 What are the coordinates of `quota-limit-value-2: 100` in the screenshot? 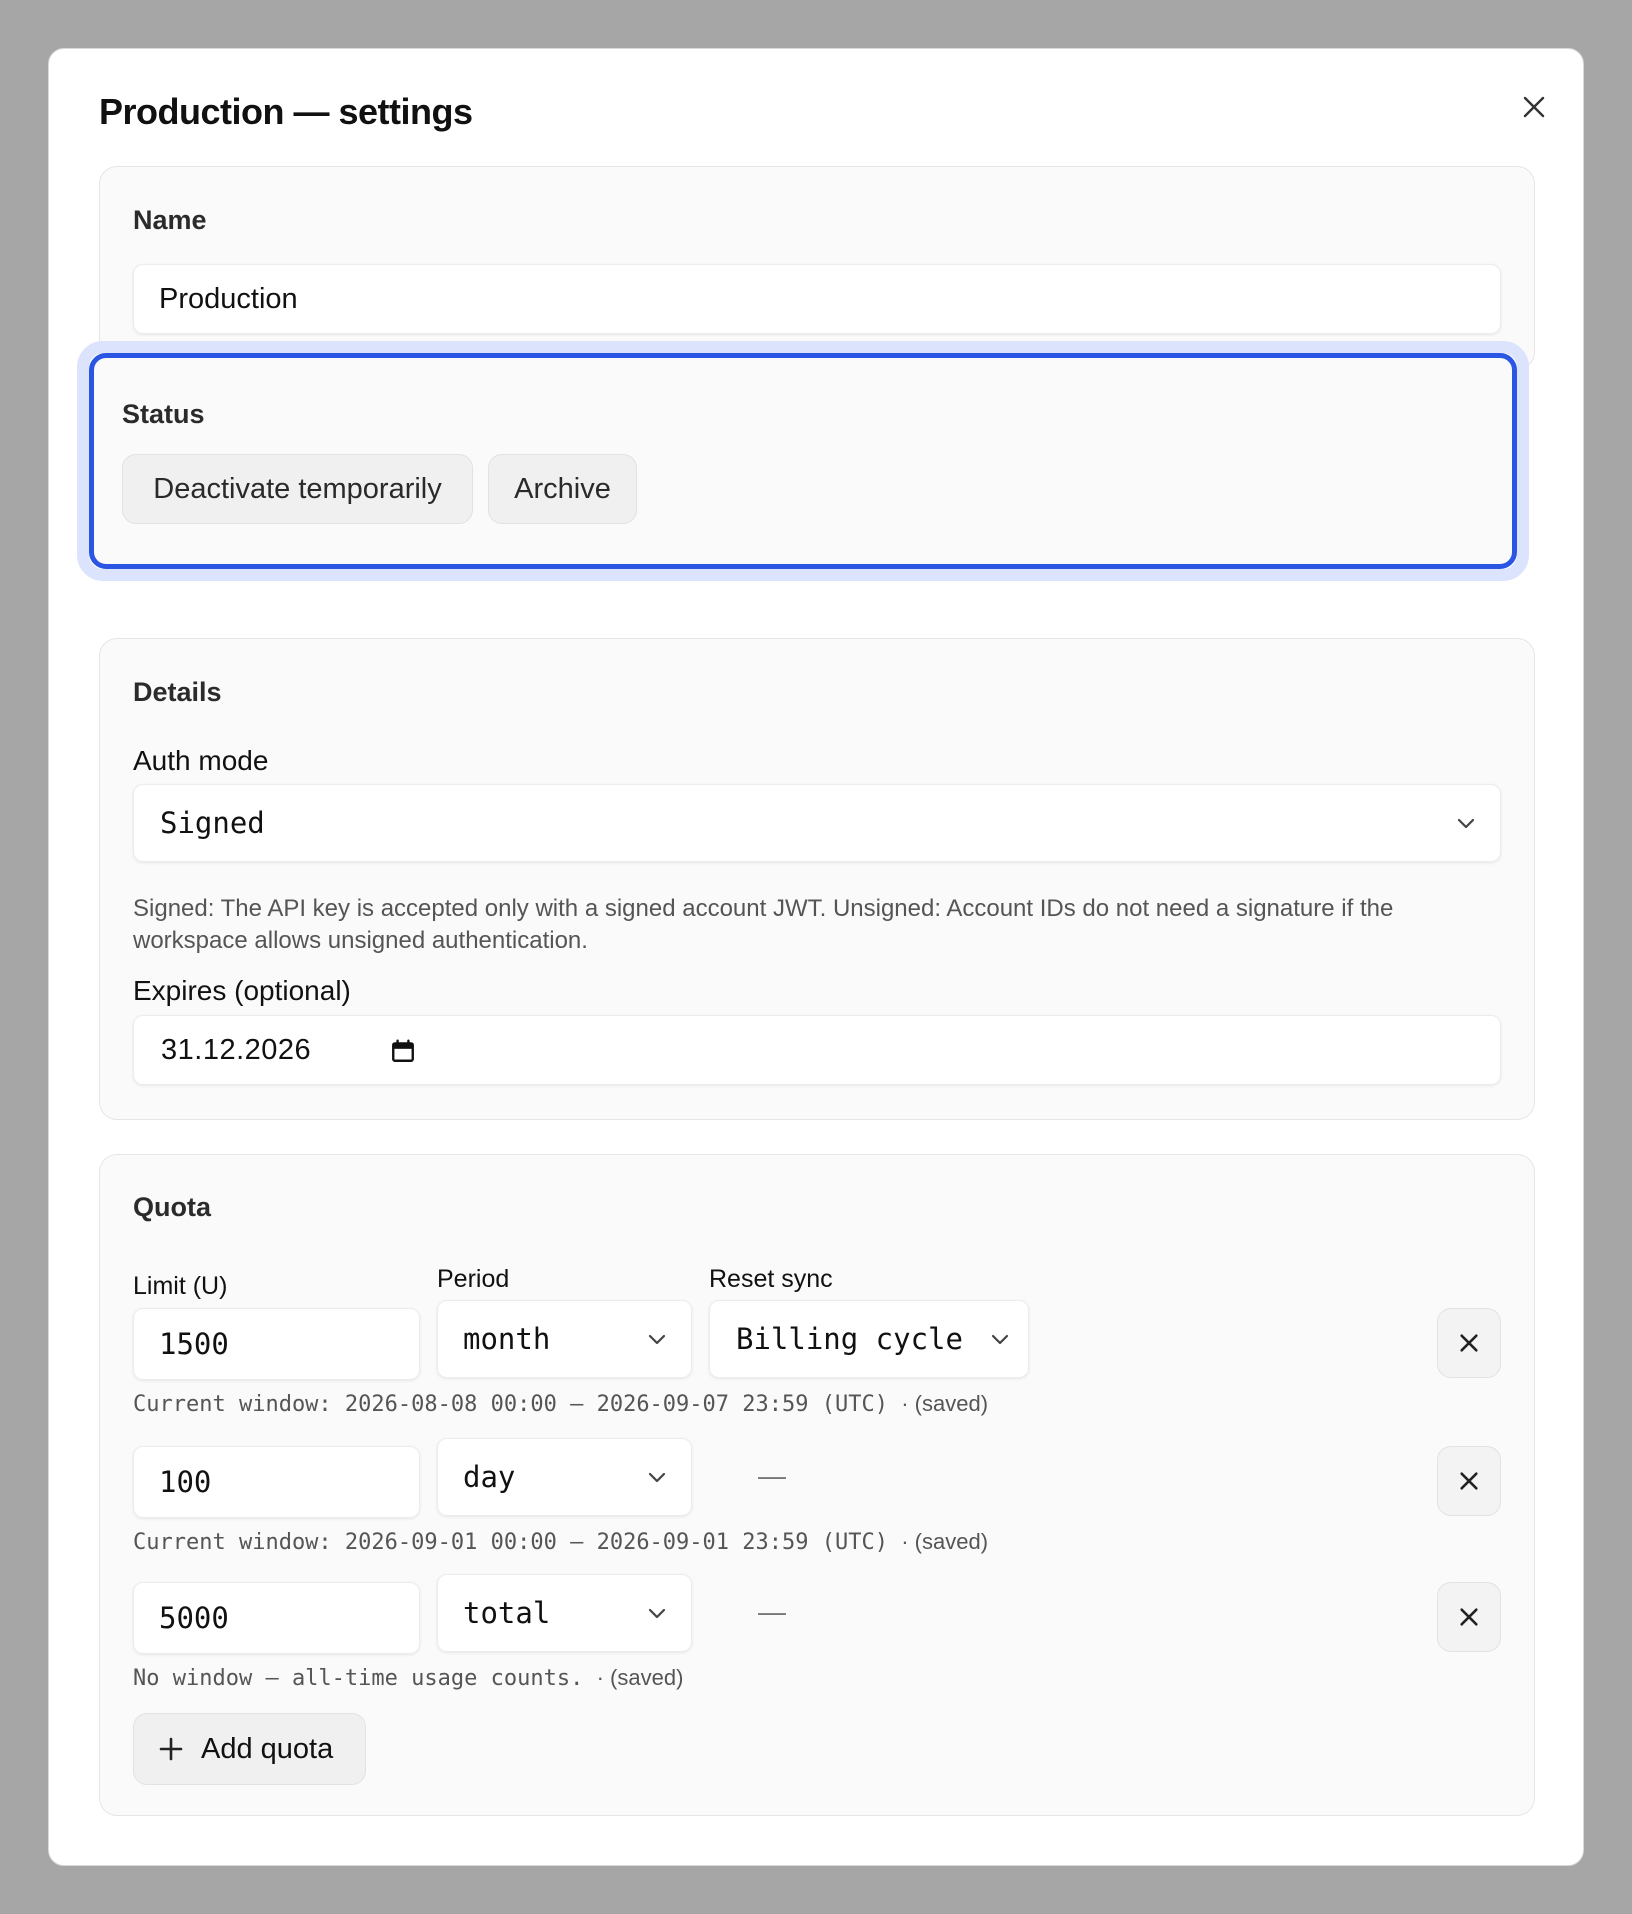 It's located at (185, 1482).